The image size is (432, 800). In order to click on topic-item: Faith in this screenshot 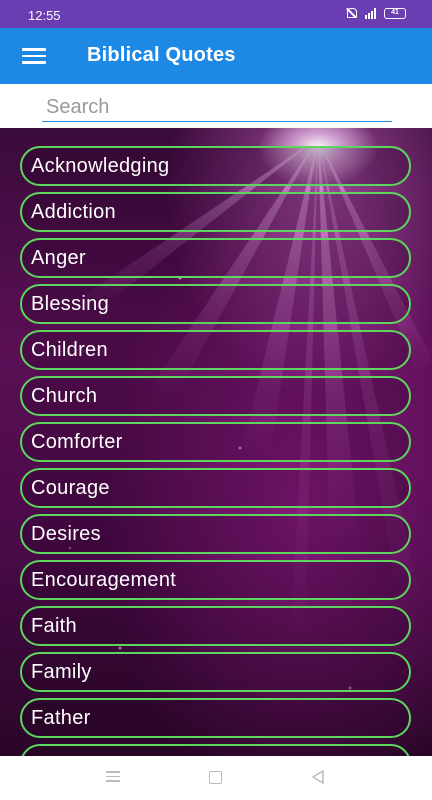, I will do `click(215, 626)`.